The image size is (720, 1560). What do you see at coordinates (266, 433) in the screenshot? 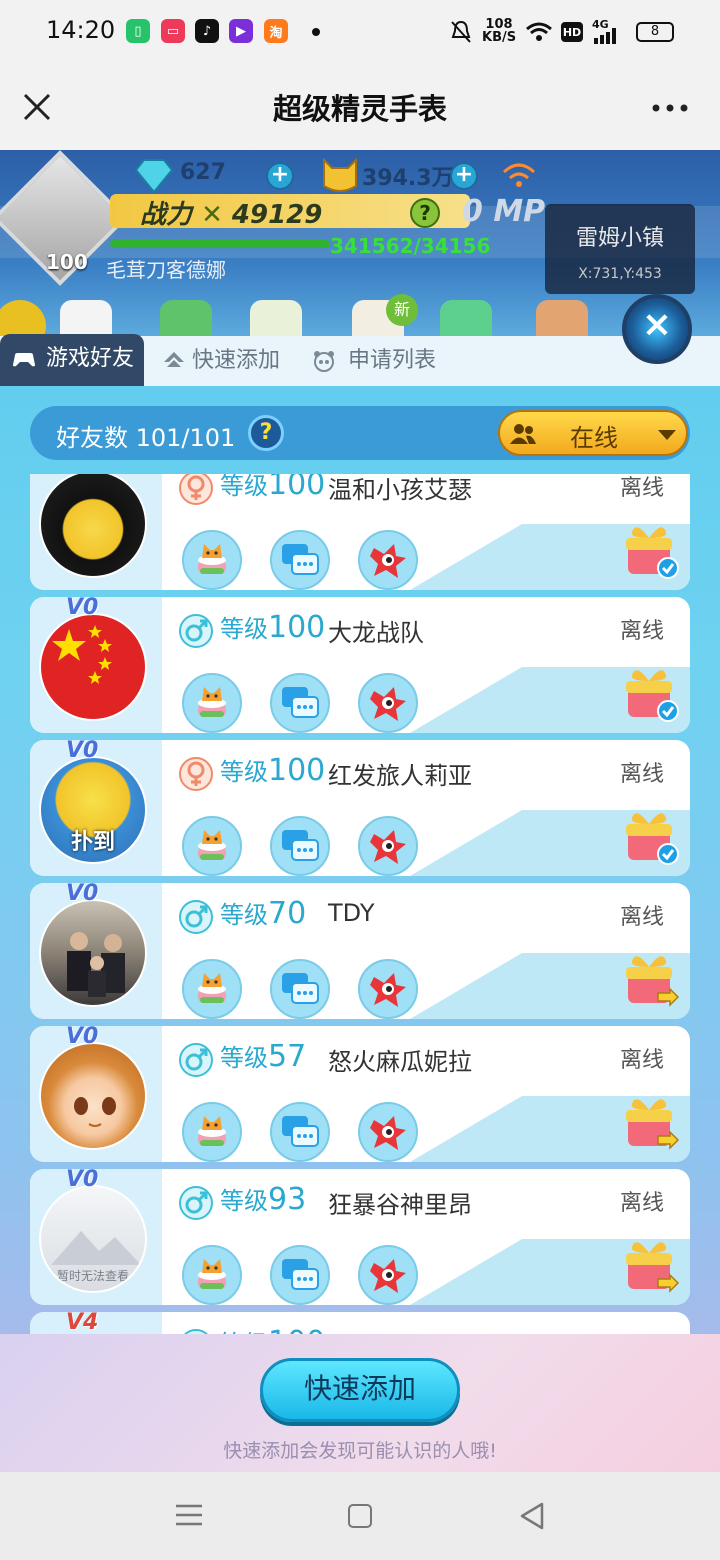
I see `friend-help-button: ?` at bounding box center [266, 433].